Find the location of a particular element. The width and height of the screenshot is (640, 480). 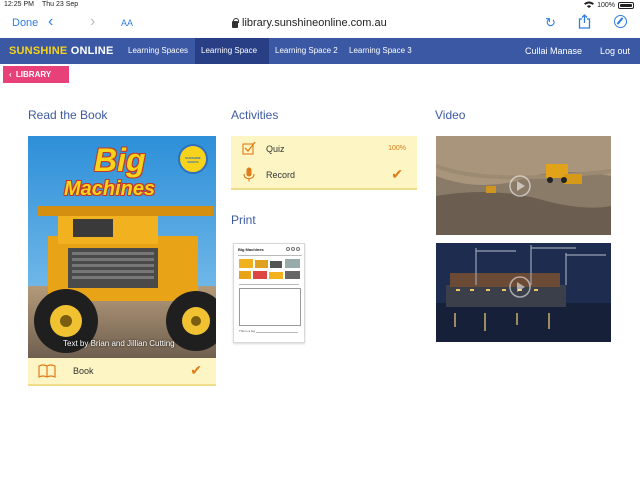

status-time: 12:25 PM is located at coordinates (19, 4).